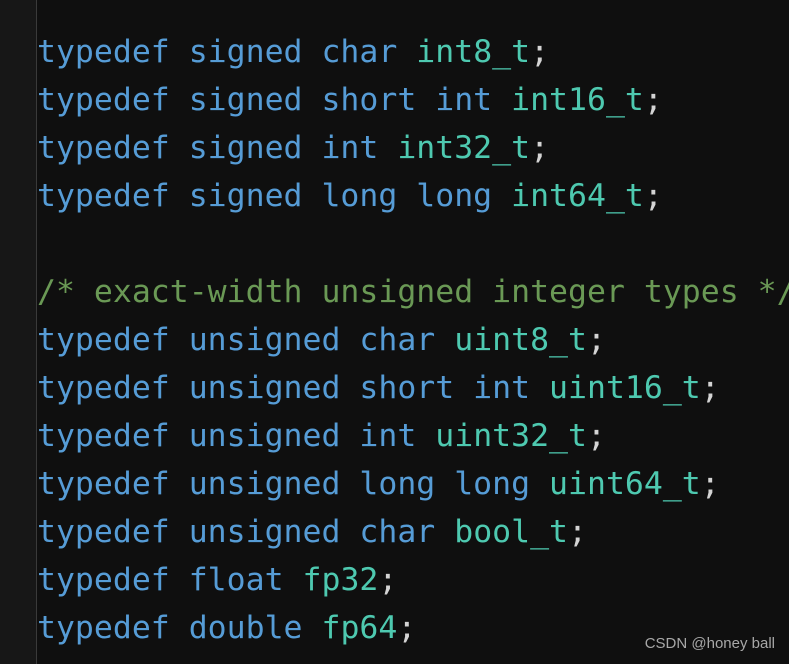 This screenshot has width=789, height=664. I want to click on code-line: typedef unsigned char bool_t;, so click(413, 532).